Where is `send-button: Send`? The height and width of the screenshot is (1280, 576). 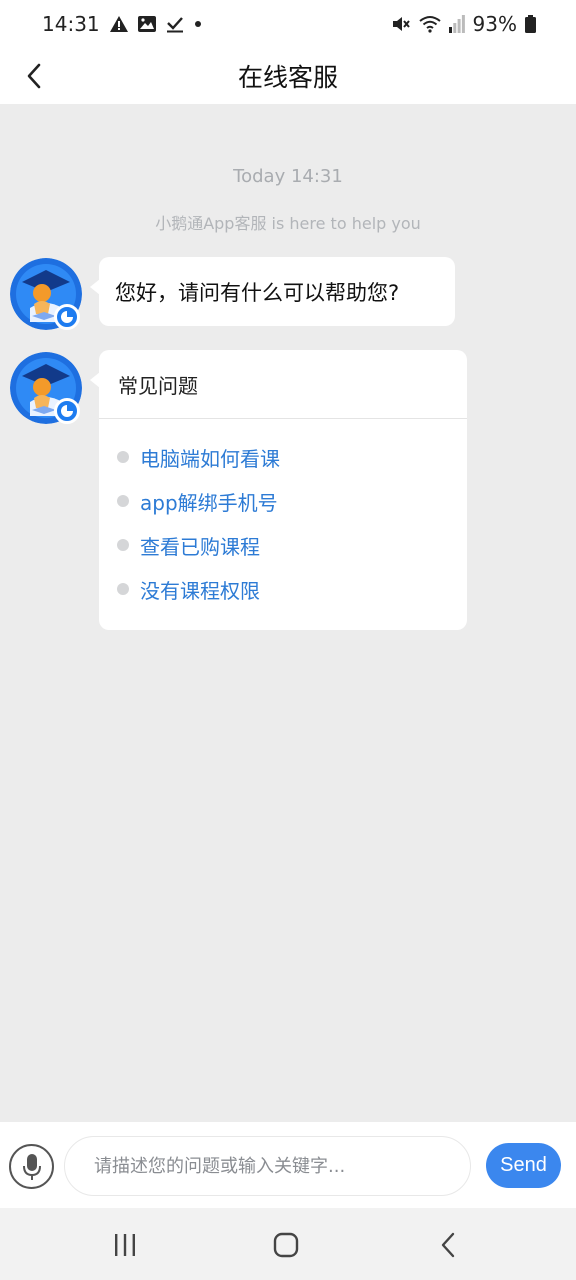
send-button: Send is located at coordinates (523, 1165).